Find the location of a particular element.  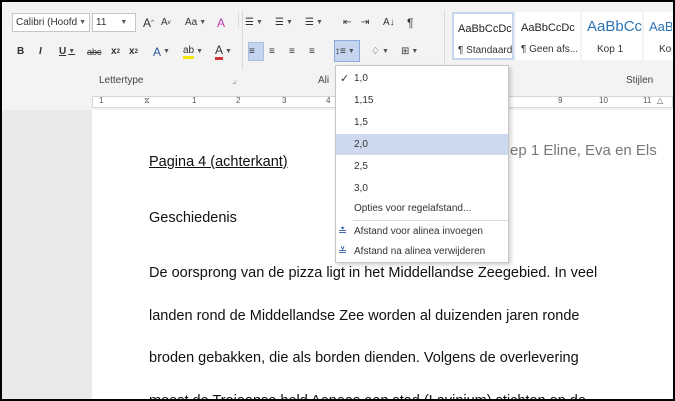

show-marks-button: ¶ is located at coordinates (414, 22).